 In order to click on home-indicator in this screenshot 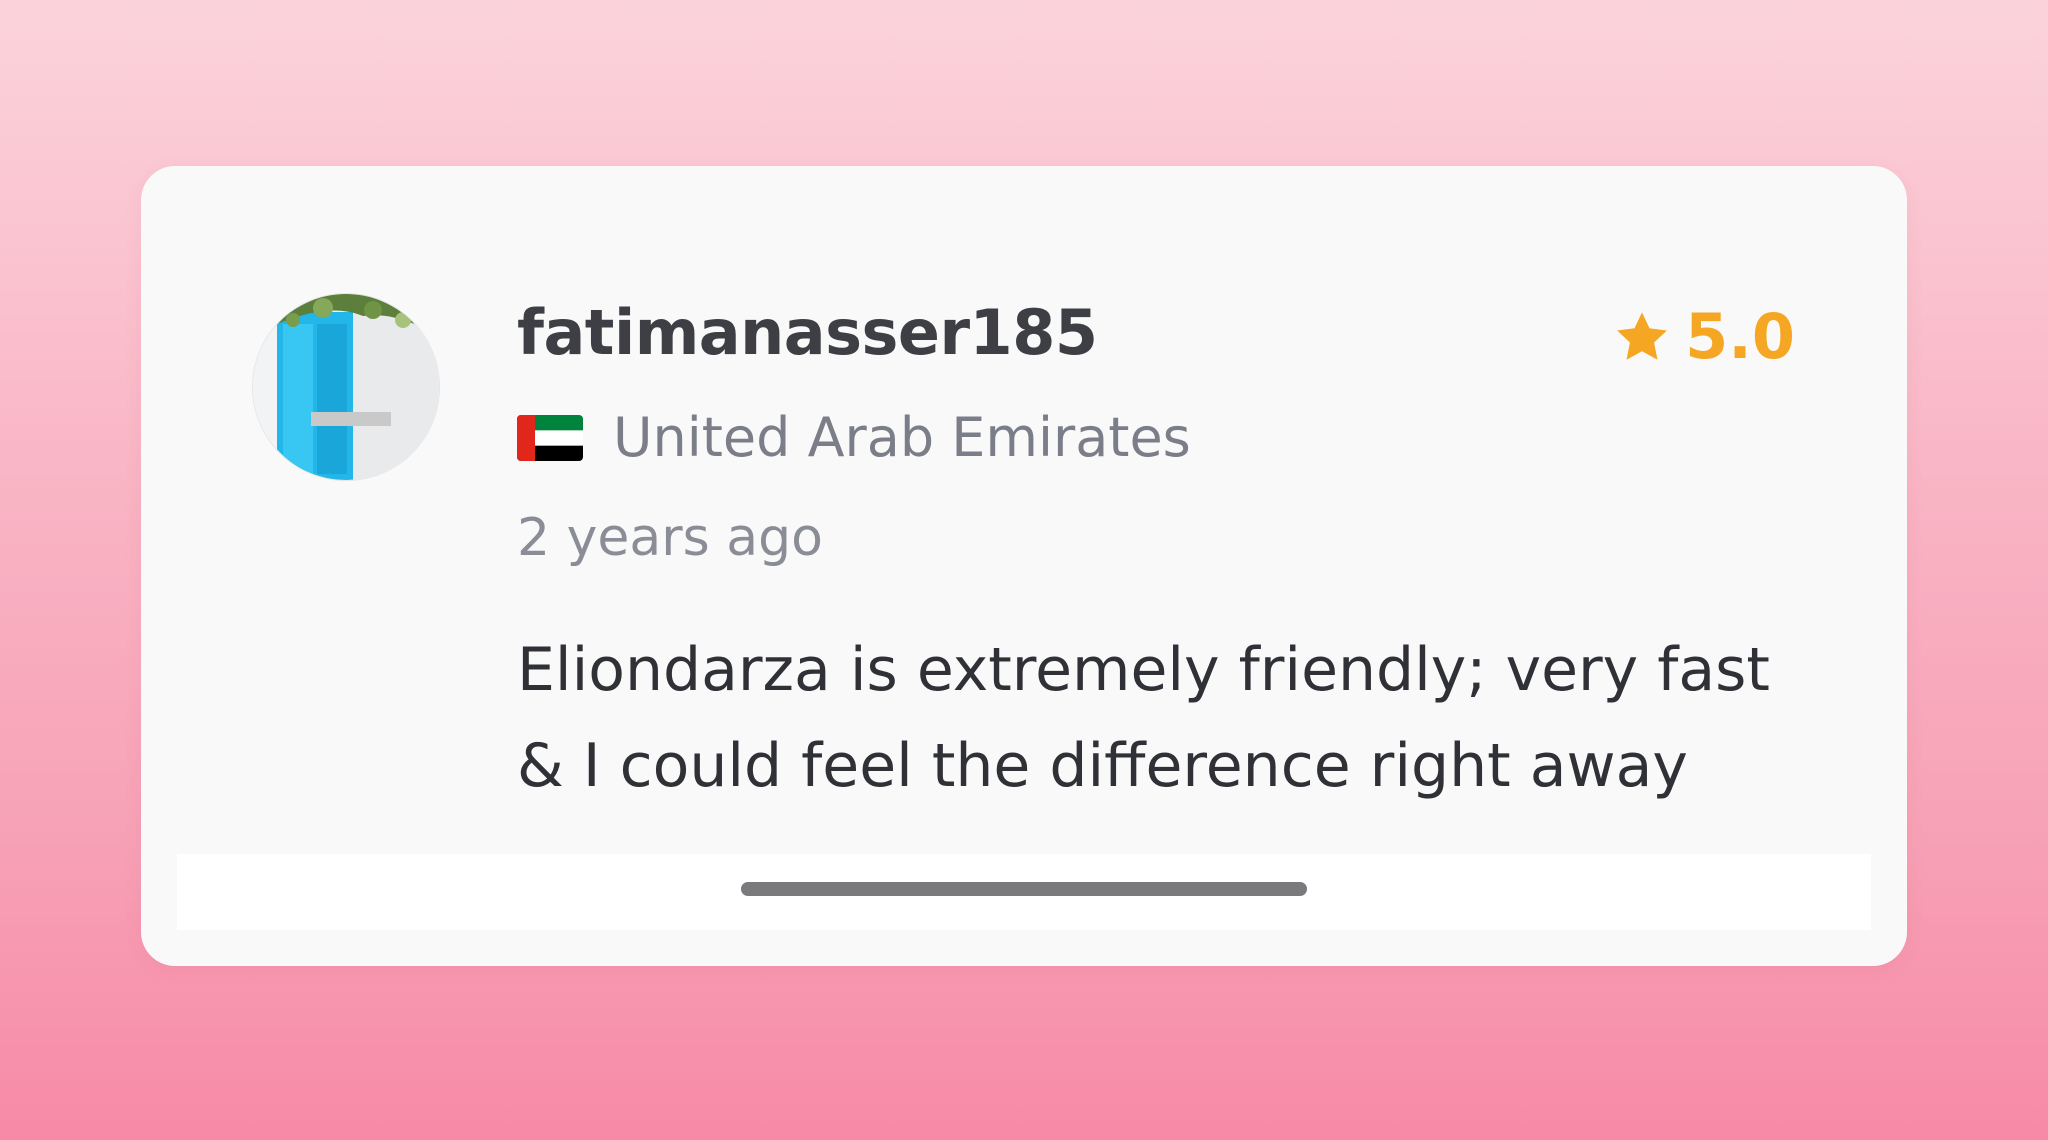, I will do `click(1024, 889)`.